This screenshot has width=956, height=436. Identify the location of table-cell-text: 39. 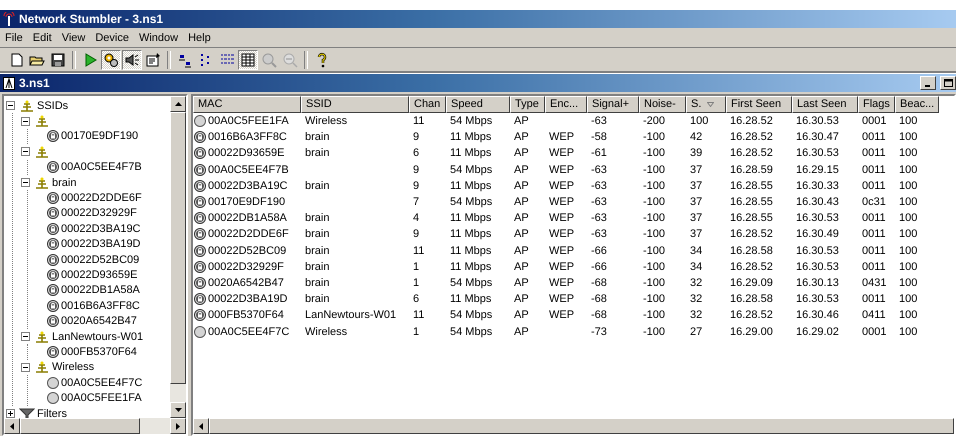
(696, 153).